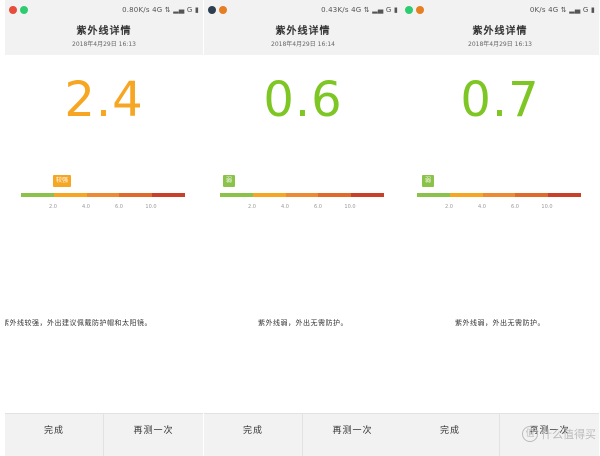 This screenshot has width=600, height=456. What do you see at coordinates (303, 100) in the screenshot?
I see `uv-value: 0.6` at bounding box center [303, 100].